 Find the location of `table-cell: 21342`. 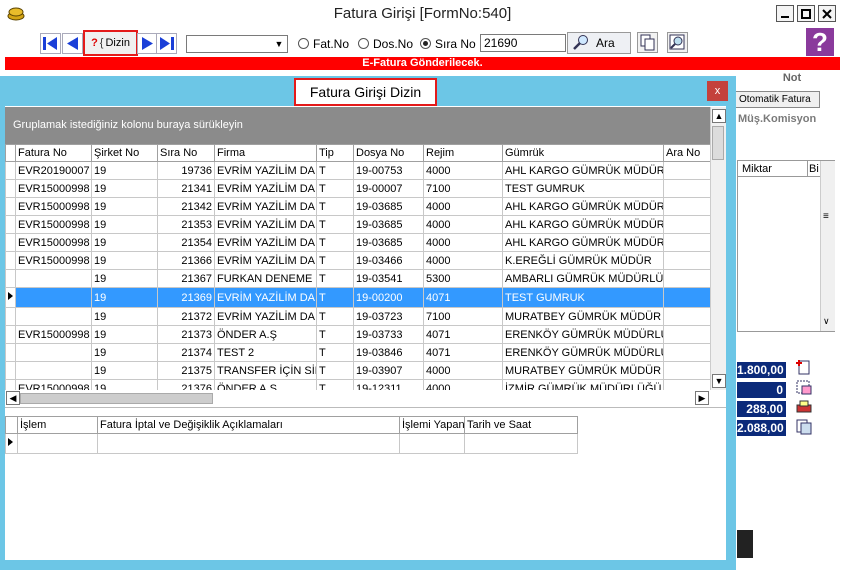

table-cell: 21342 is located at coordinates (186, 206).